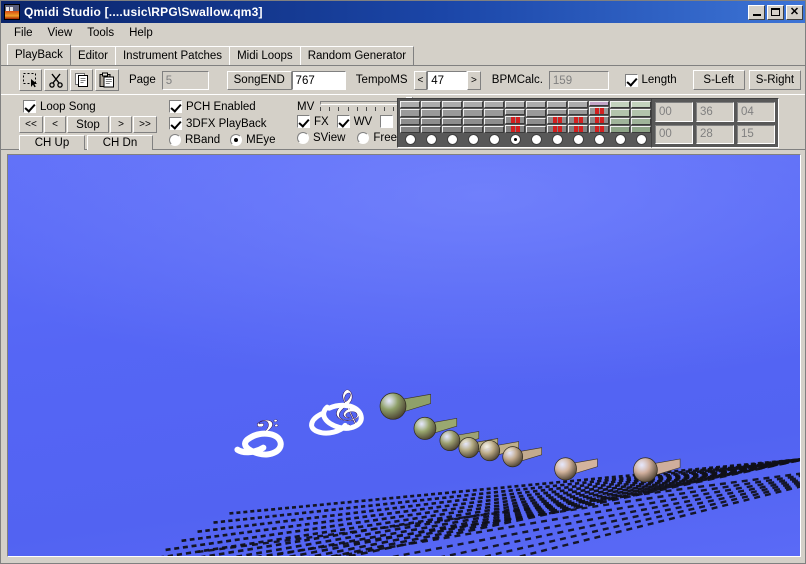  What do you see at coordinates (194, 140) in the screenshot?
I see `view-mode-rband: RBand` at bounding box center [194, 140].